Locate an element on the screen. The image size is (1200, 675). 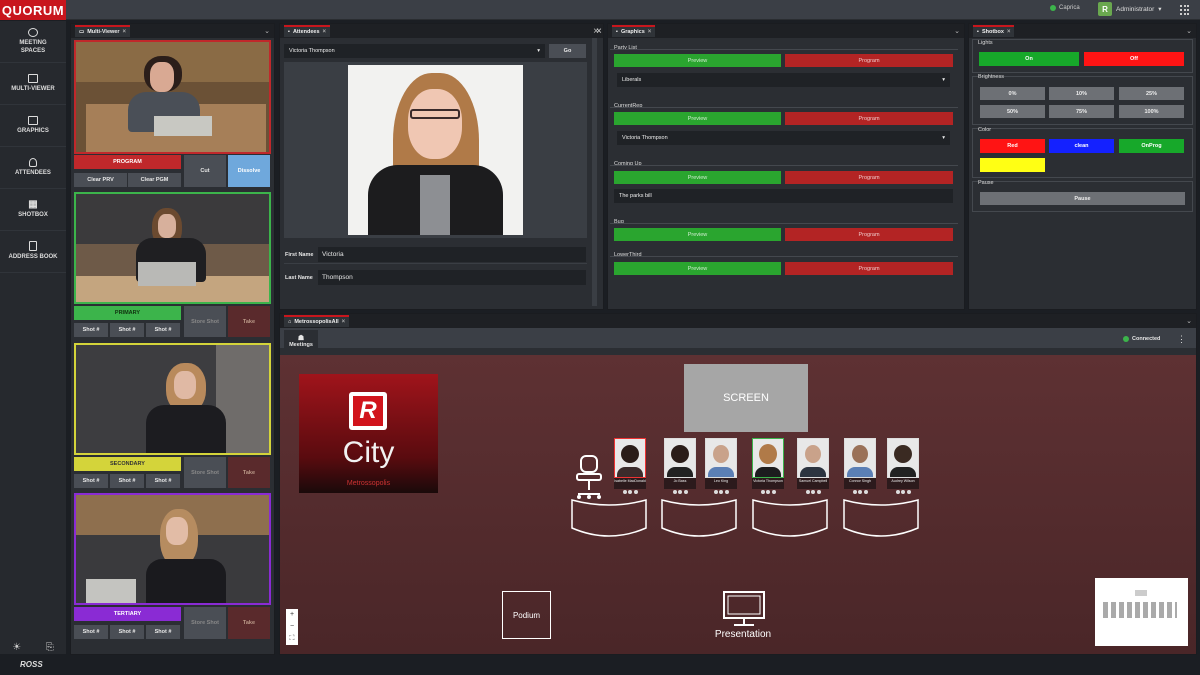
tab-multi-viewer: ▭ Multi-Viewer × is located at coordinates (103, 31).